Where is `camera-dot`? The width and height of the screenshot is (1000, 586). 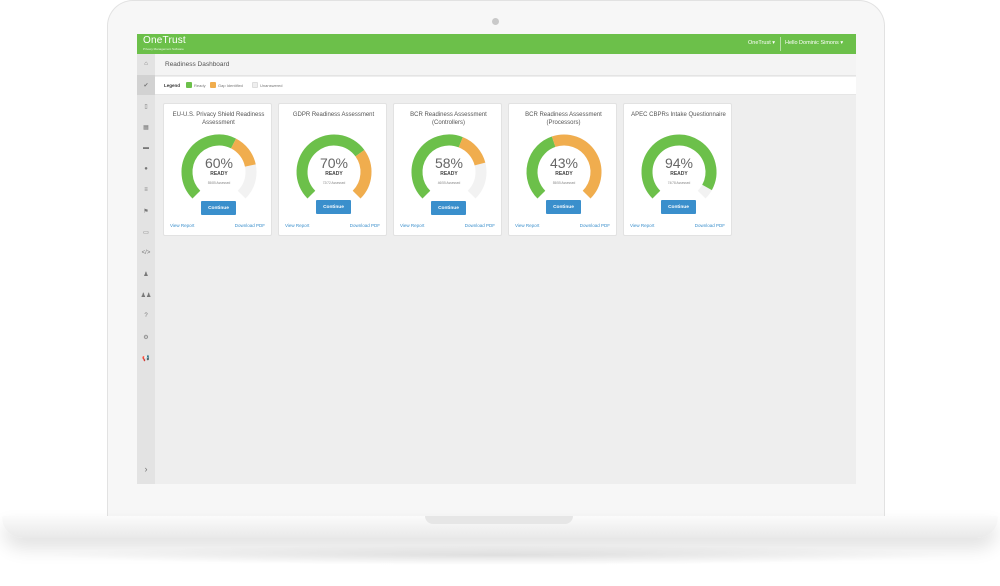 camera-dot is located at coordinates (495, 21).